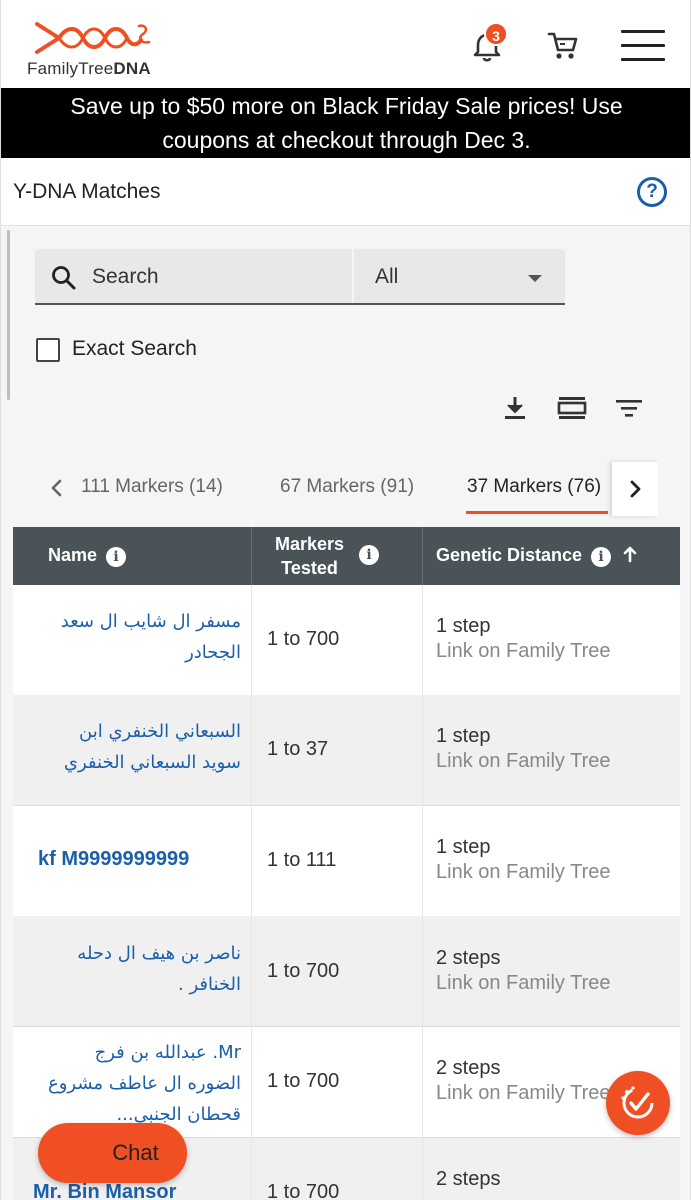 The image size is (691, 1200). I want to click on checklist-spark-icon, so click(637, 1102).